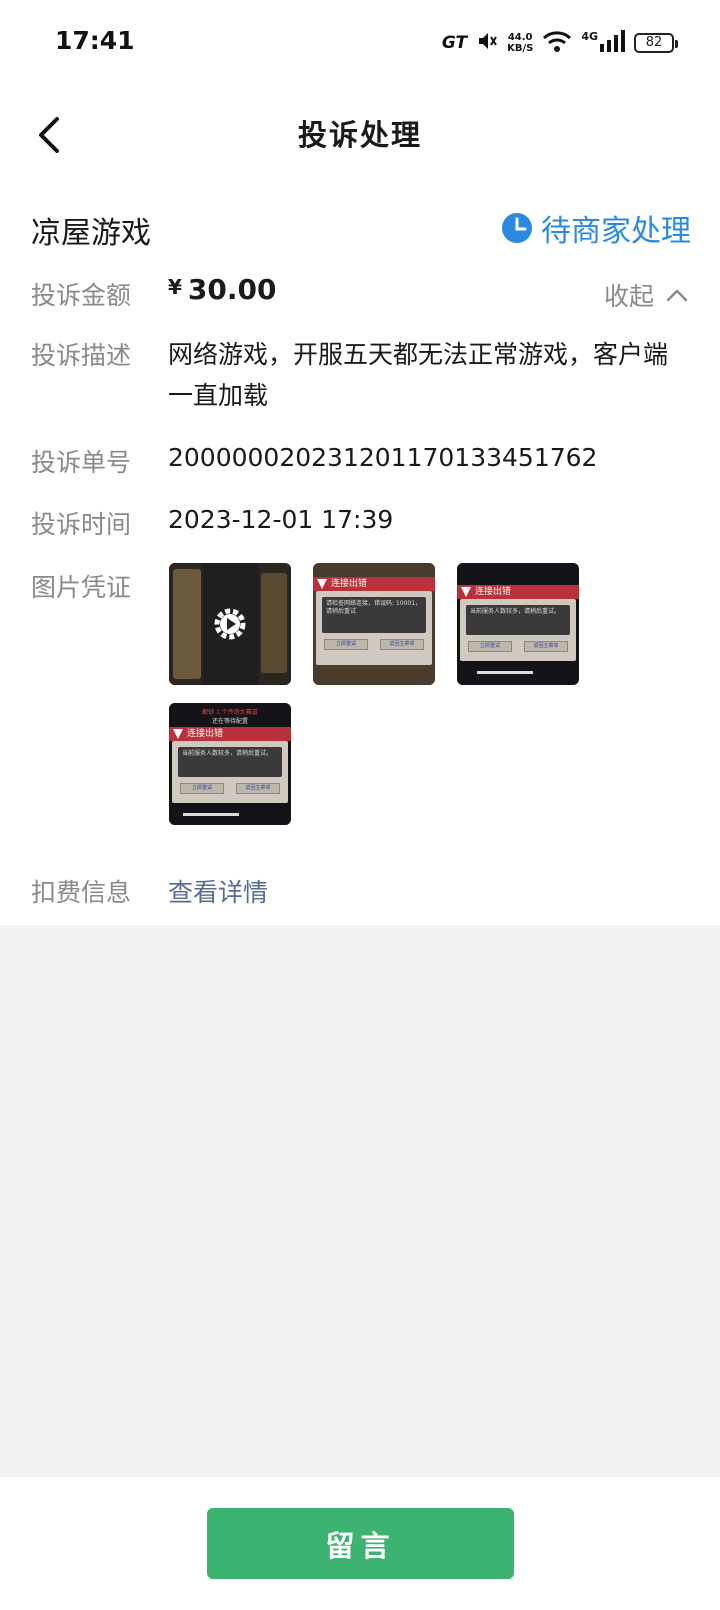 This screenshot has height=1610, width=720. What do you see at coordinates (81, 587) in the screenshot?
I see `evidence-label: 图片凭证` at bounding box center [81, 587].